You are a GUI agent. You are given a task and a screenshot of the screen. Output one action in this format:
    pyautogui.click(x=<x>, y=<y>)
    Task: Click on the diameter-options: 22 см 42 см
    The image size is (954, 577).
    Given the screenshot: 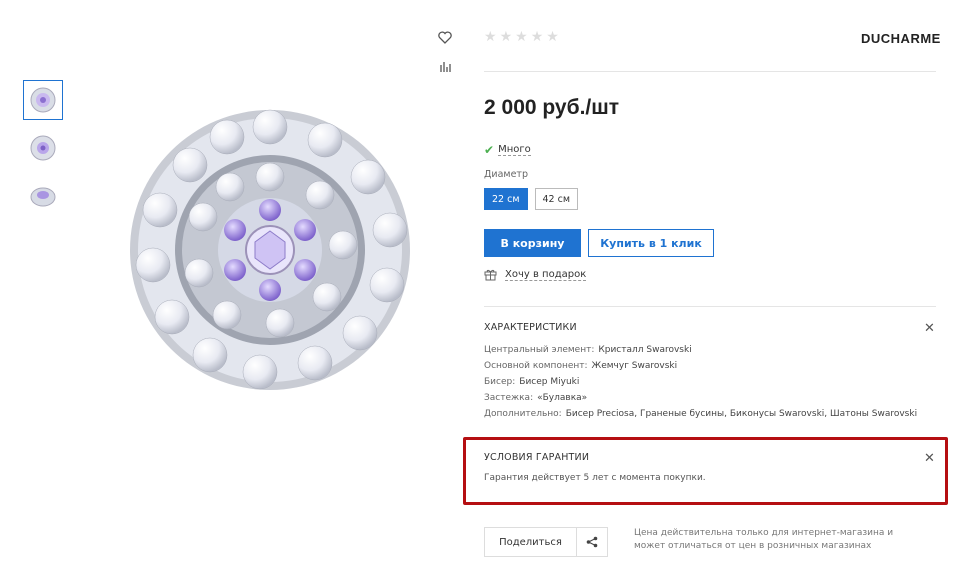 What is the action you would take?
    pyautogui.click(x=531, y=199)
    